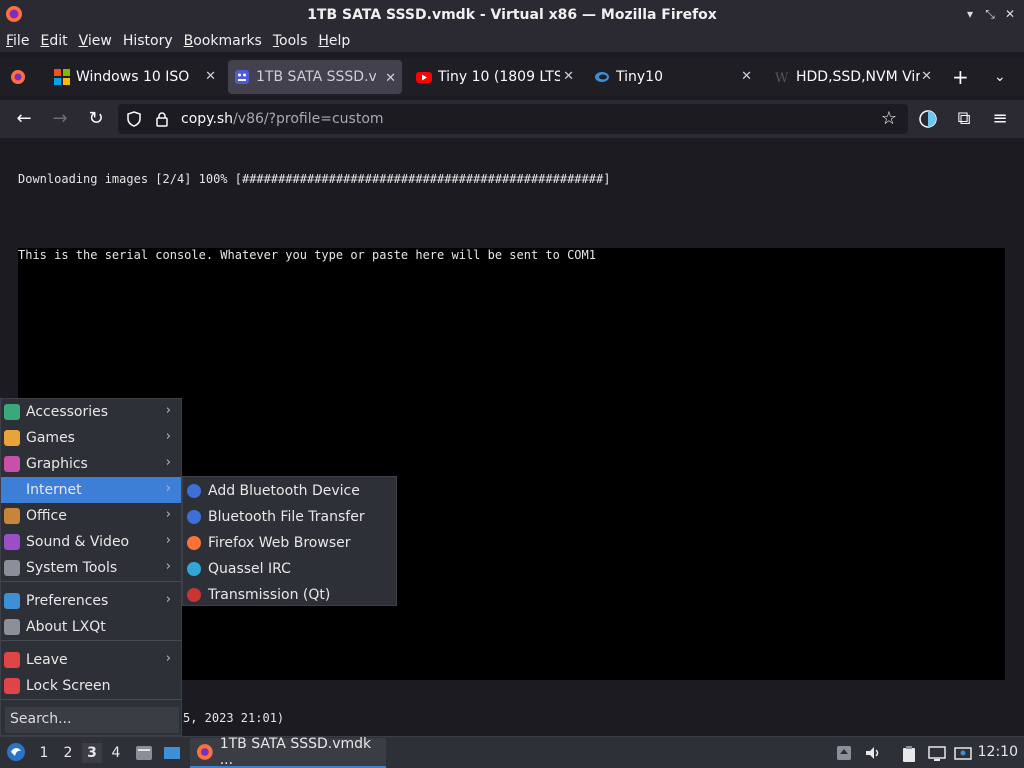  Describe the element at coordinates (12, 490) in the screenshot. I see `internet-icon` at that location.